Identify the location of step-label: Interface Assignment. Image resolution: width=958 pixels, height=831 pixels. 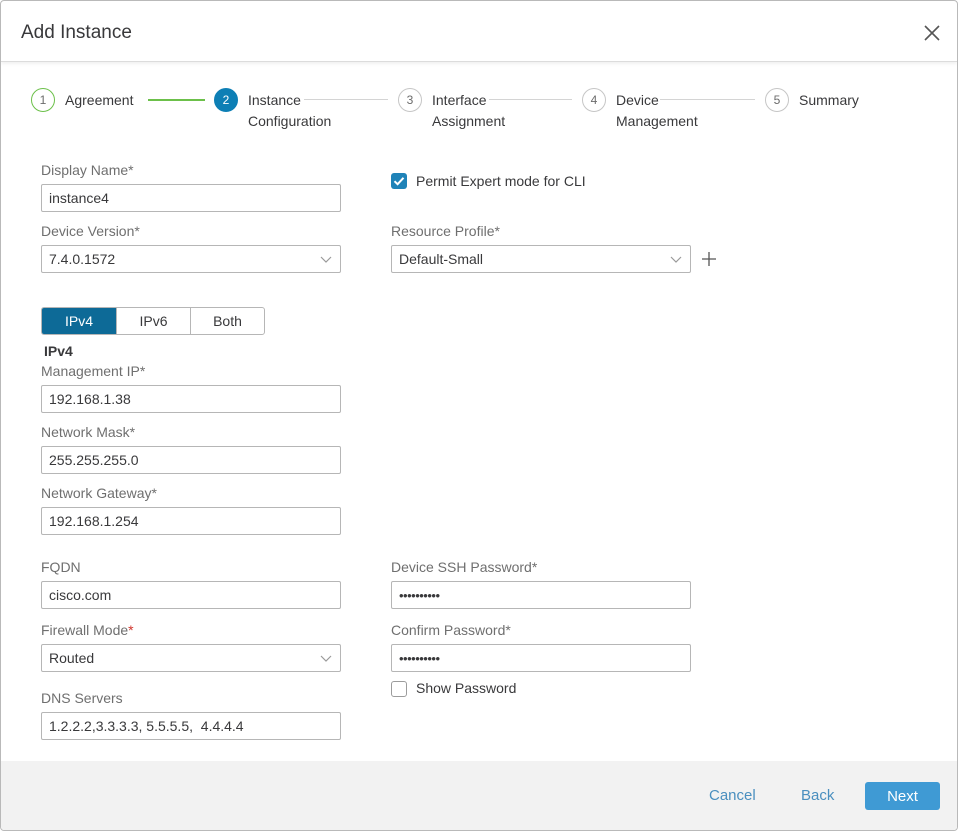
(469, 110).